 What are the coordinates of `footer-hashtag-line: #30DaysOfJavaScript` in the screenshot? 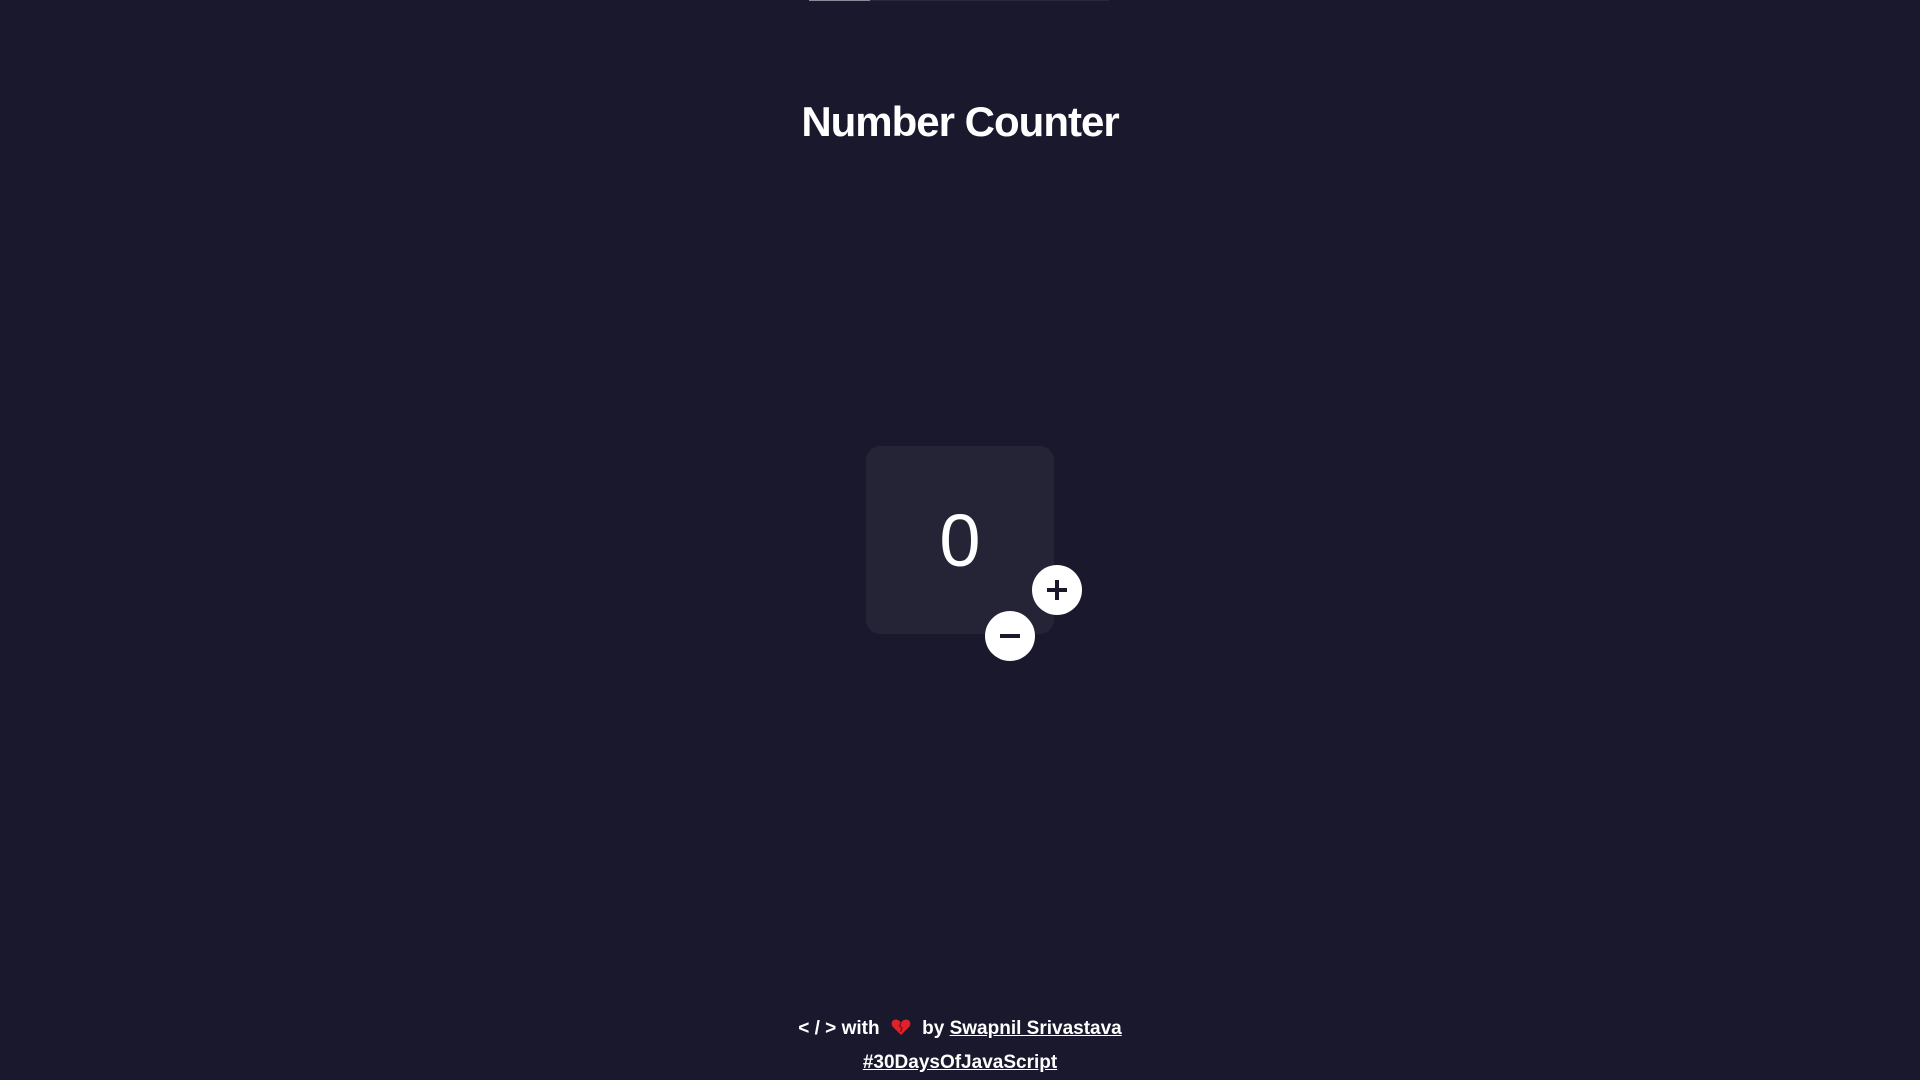 It's located at (960, 1063).